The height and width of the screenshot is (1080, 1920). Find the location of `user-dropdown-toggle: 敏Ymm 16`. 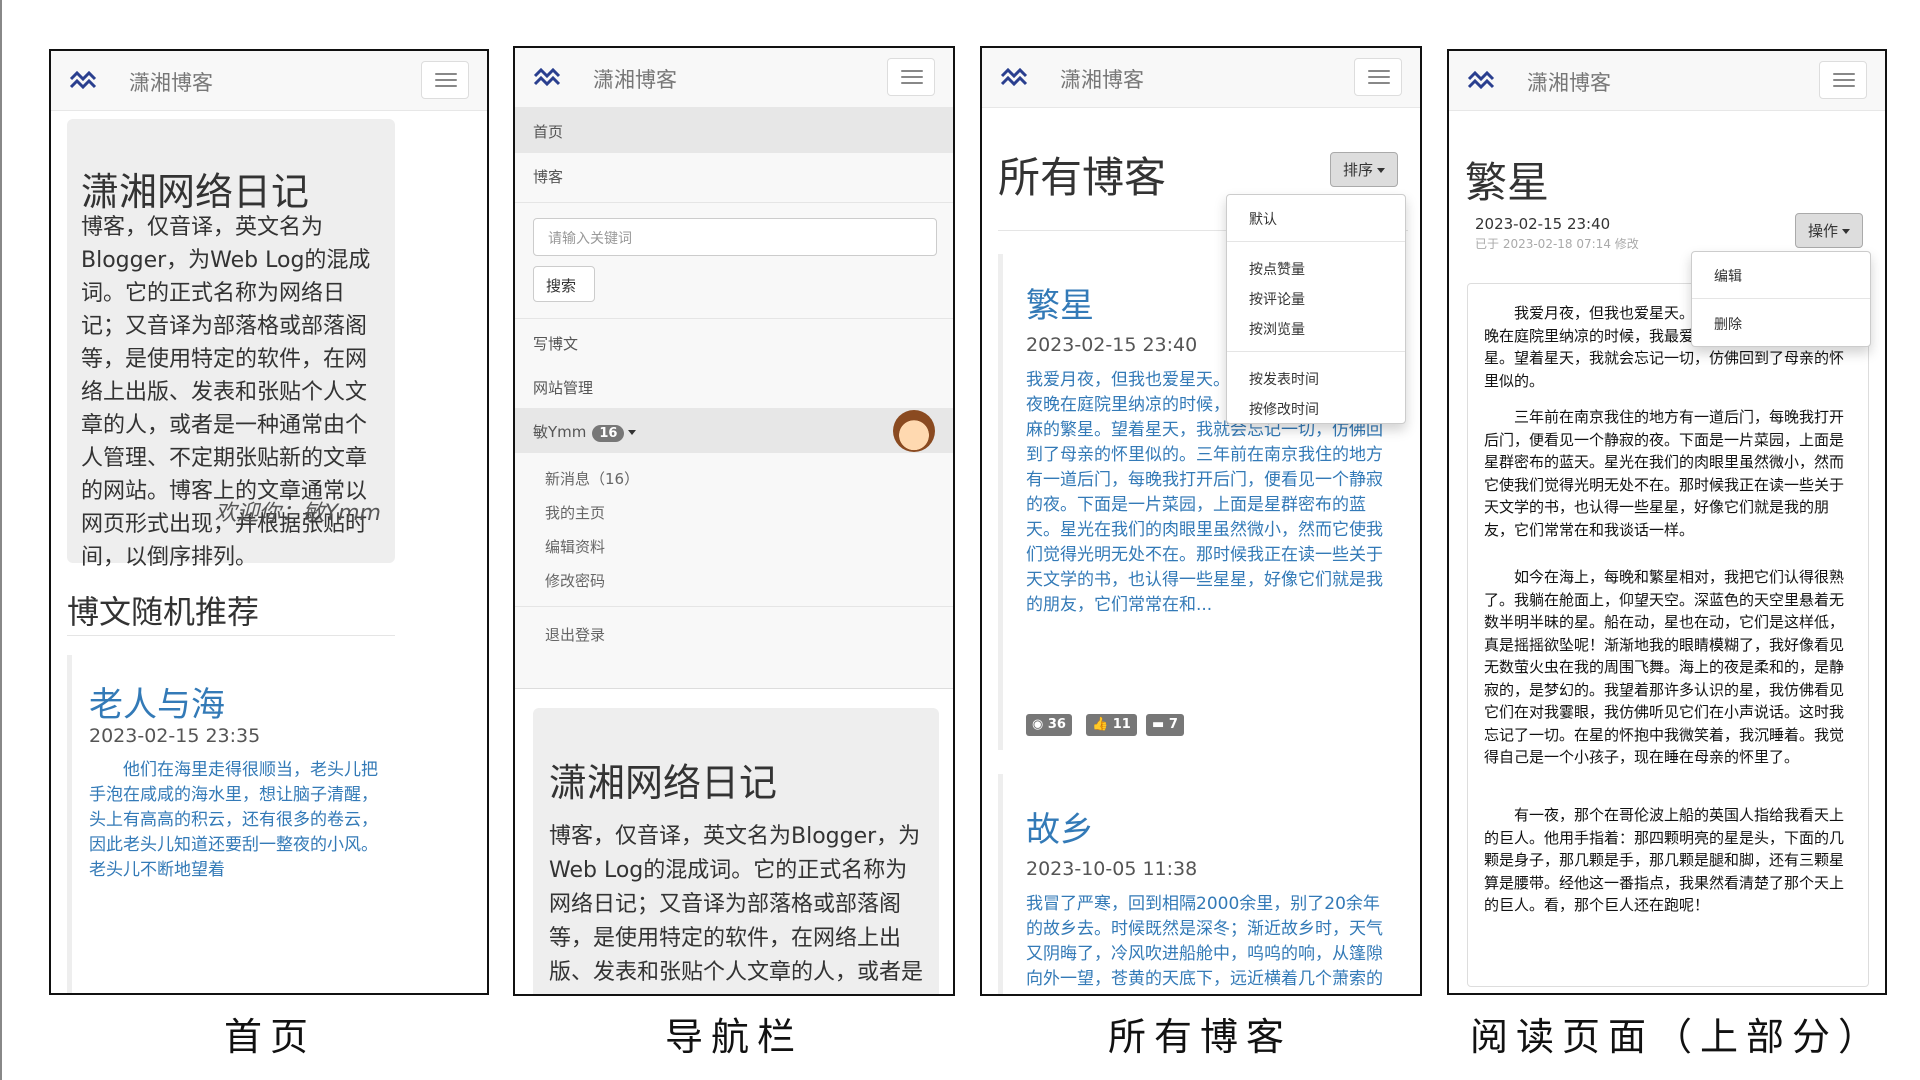

user-dropdown-toggle: 敏Ymm 16 is located at coordinates (734, 430).